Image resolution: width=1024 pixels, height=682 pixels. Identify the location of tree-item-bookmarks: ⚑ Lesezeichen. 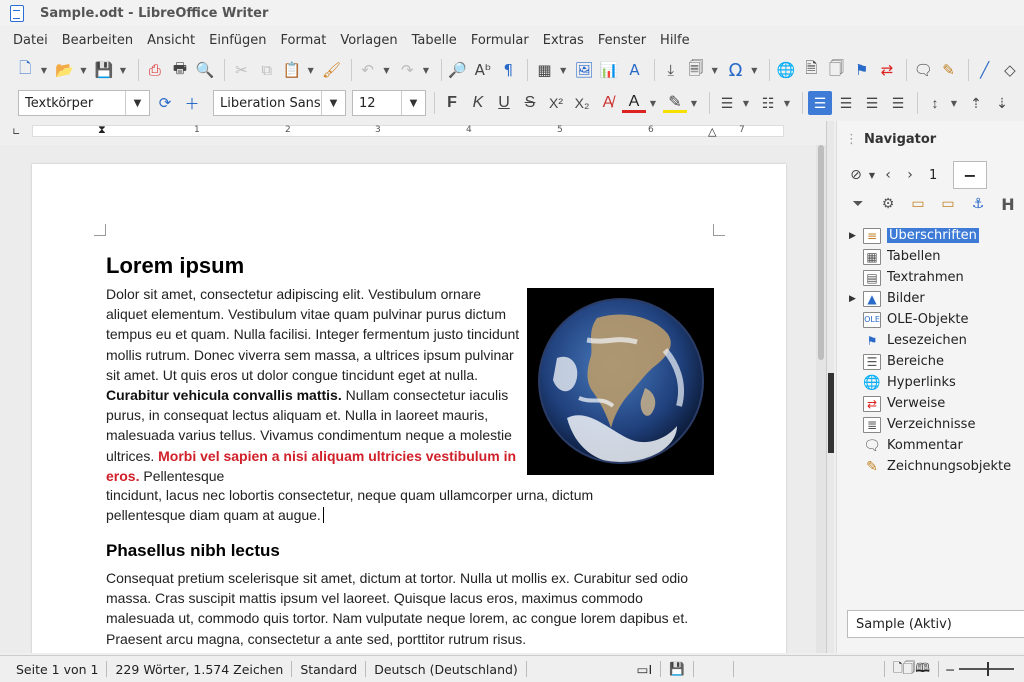
(936, 340).